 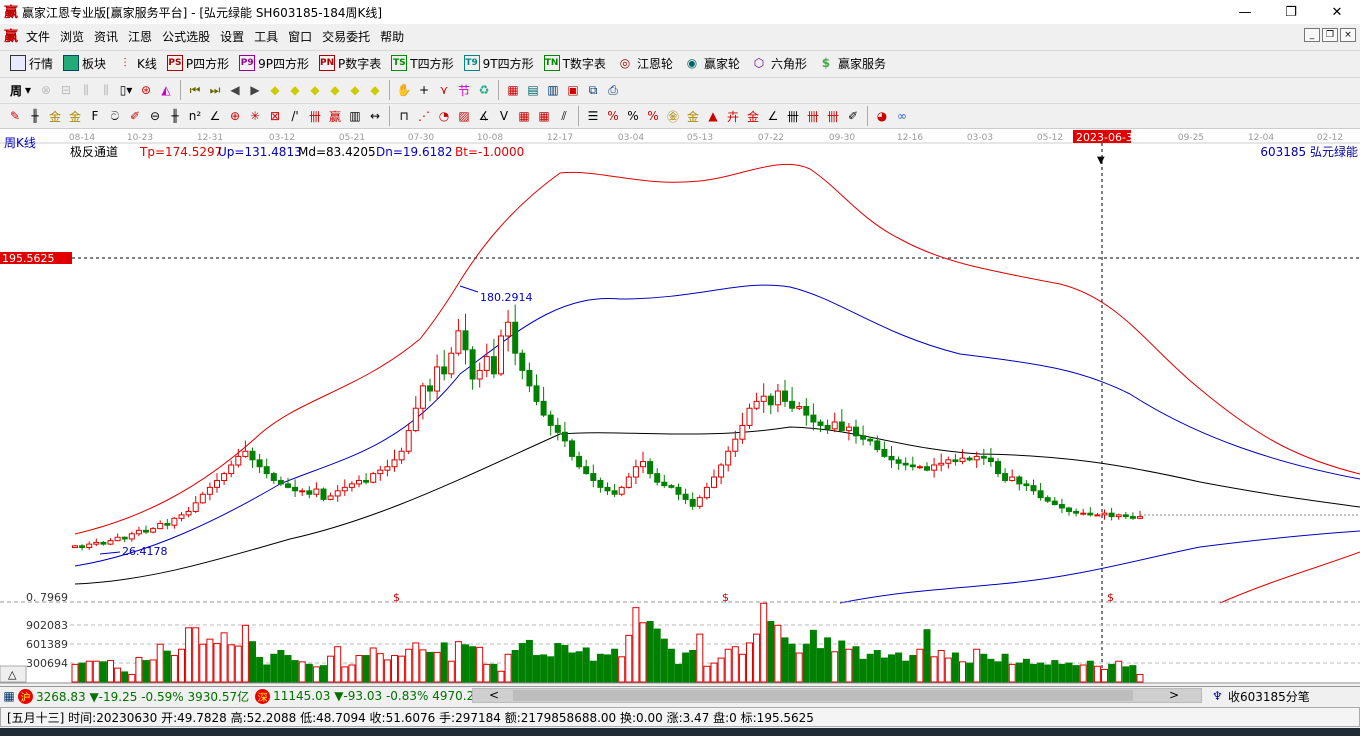 What do you see at coordinates (375, 90) in the screenshot?
I see `zoom-out-icon: ◆` at bounding box center [375, 90].